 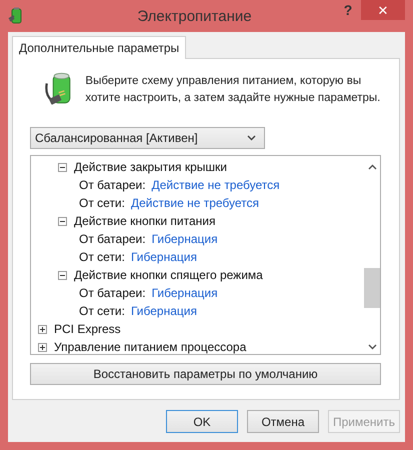 I want to click on scroll-thumb, so click(x=372, y=288).